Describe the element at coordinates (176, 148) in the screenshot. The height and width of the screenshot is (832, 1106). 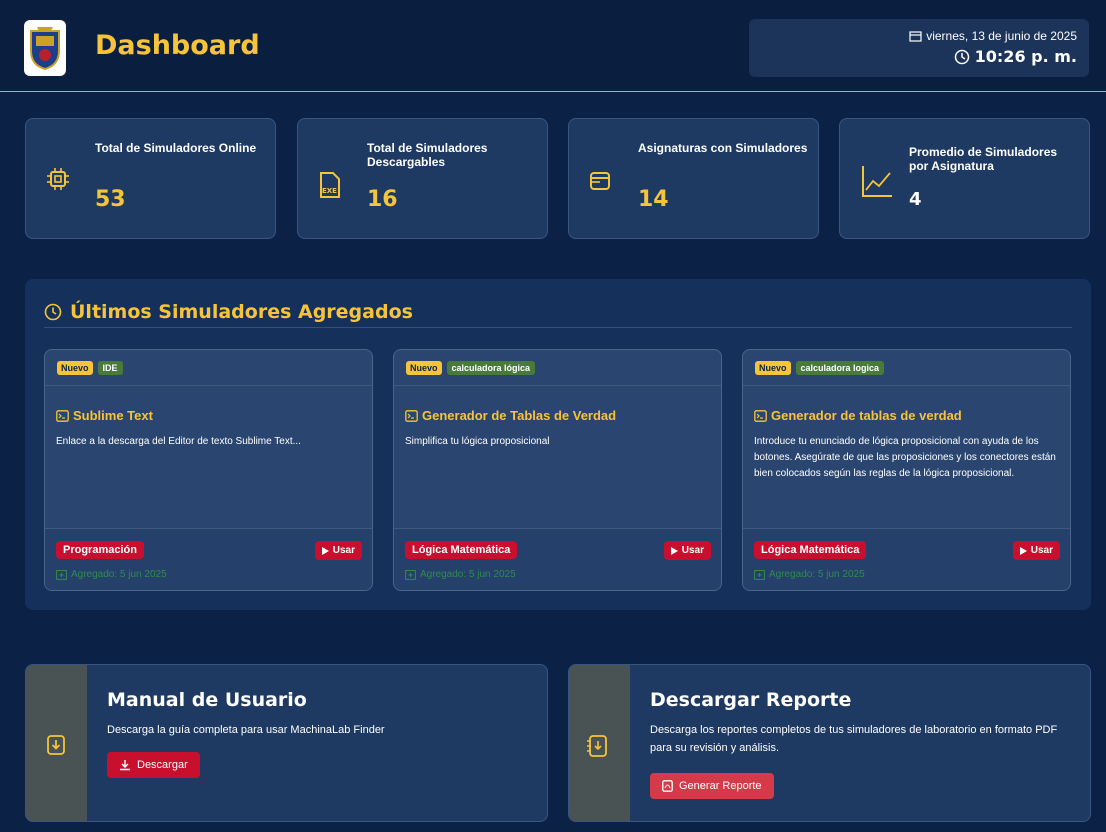
I see `stat-label: Total de Simuladores Online` at that location.